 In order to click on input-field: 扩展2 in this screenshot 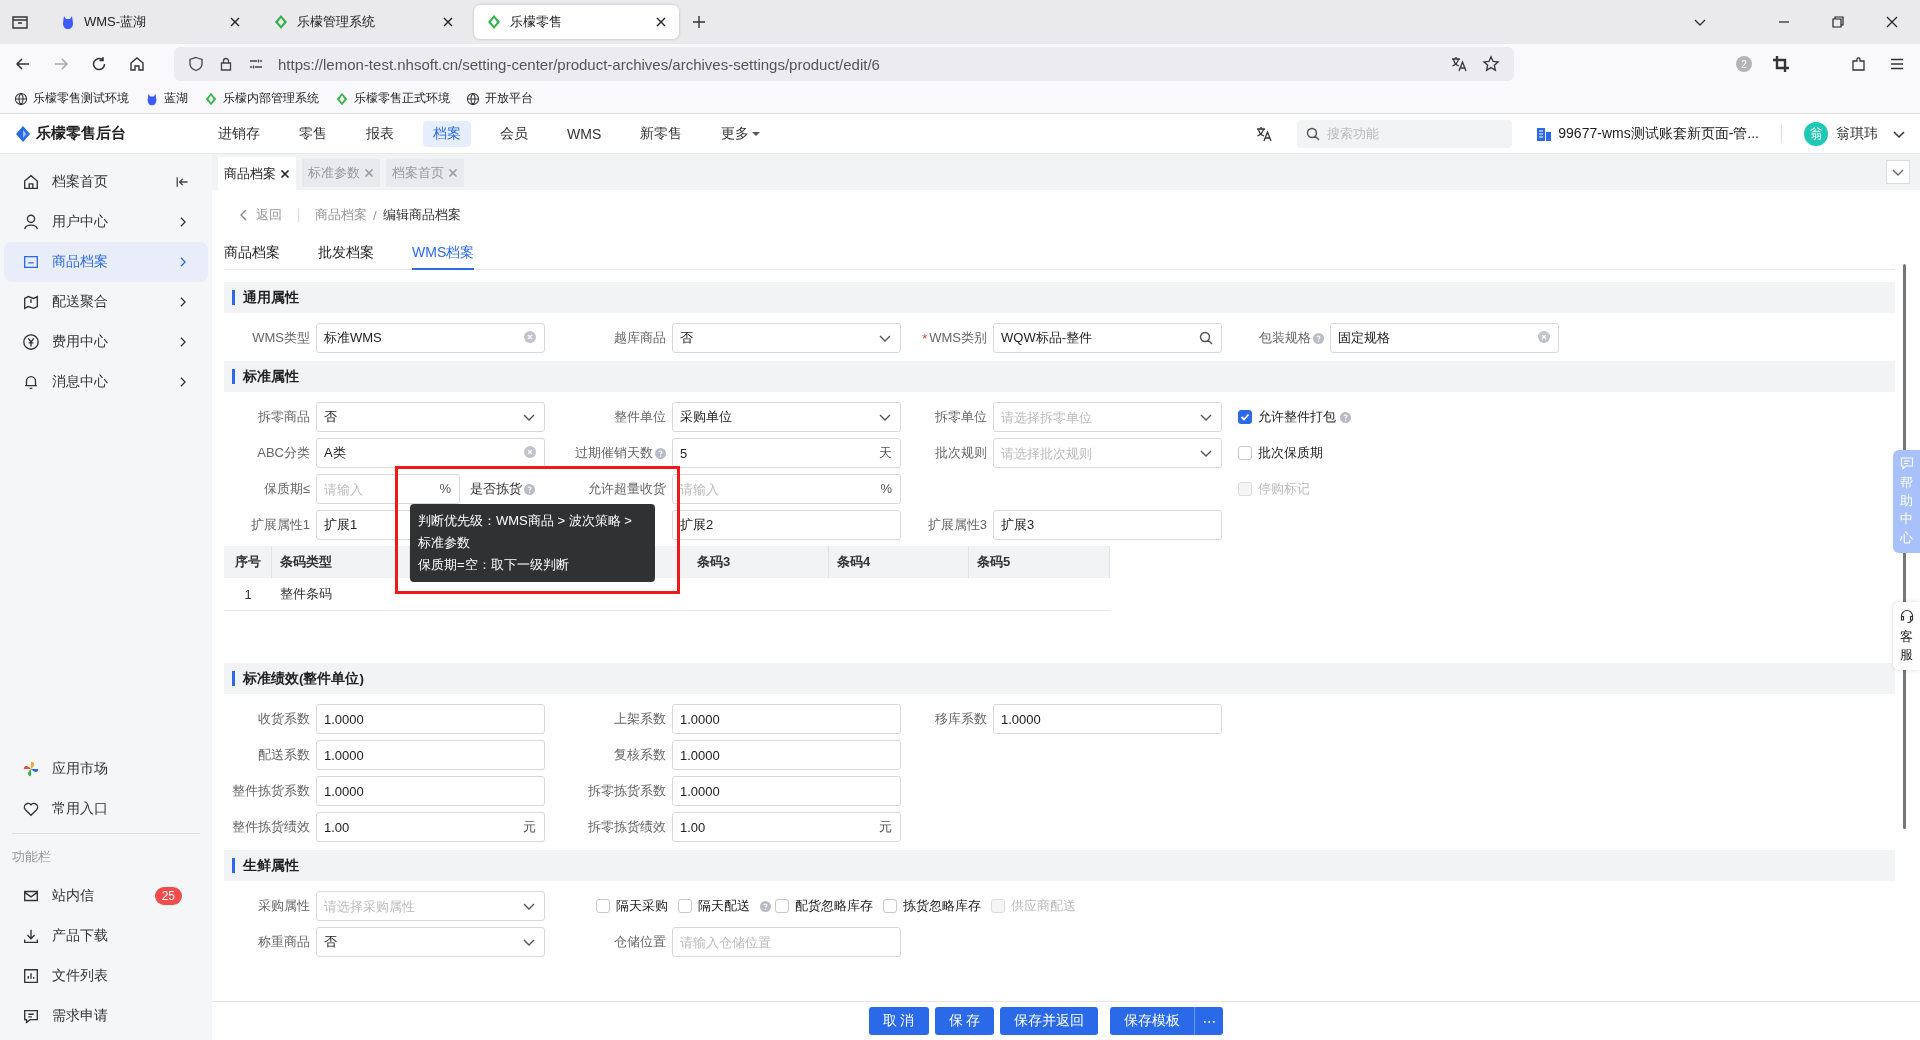, I will do `click(786, 525)`.